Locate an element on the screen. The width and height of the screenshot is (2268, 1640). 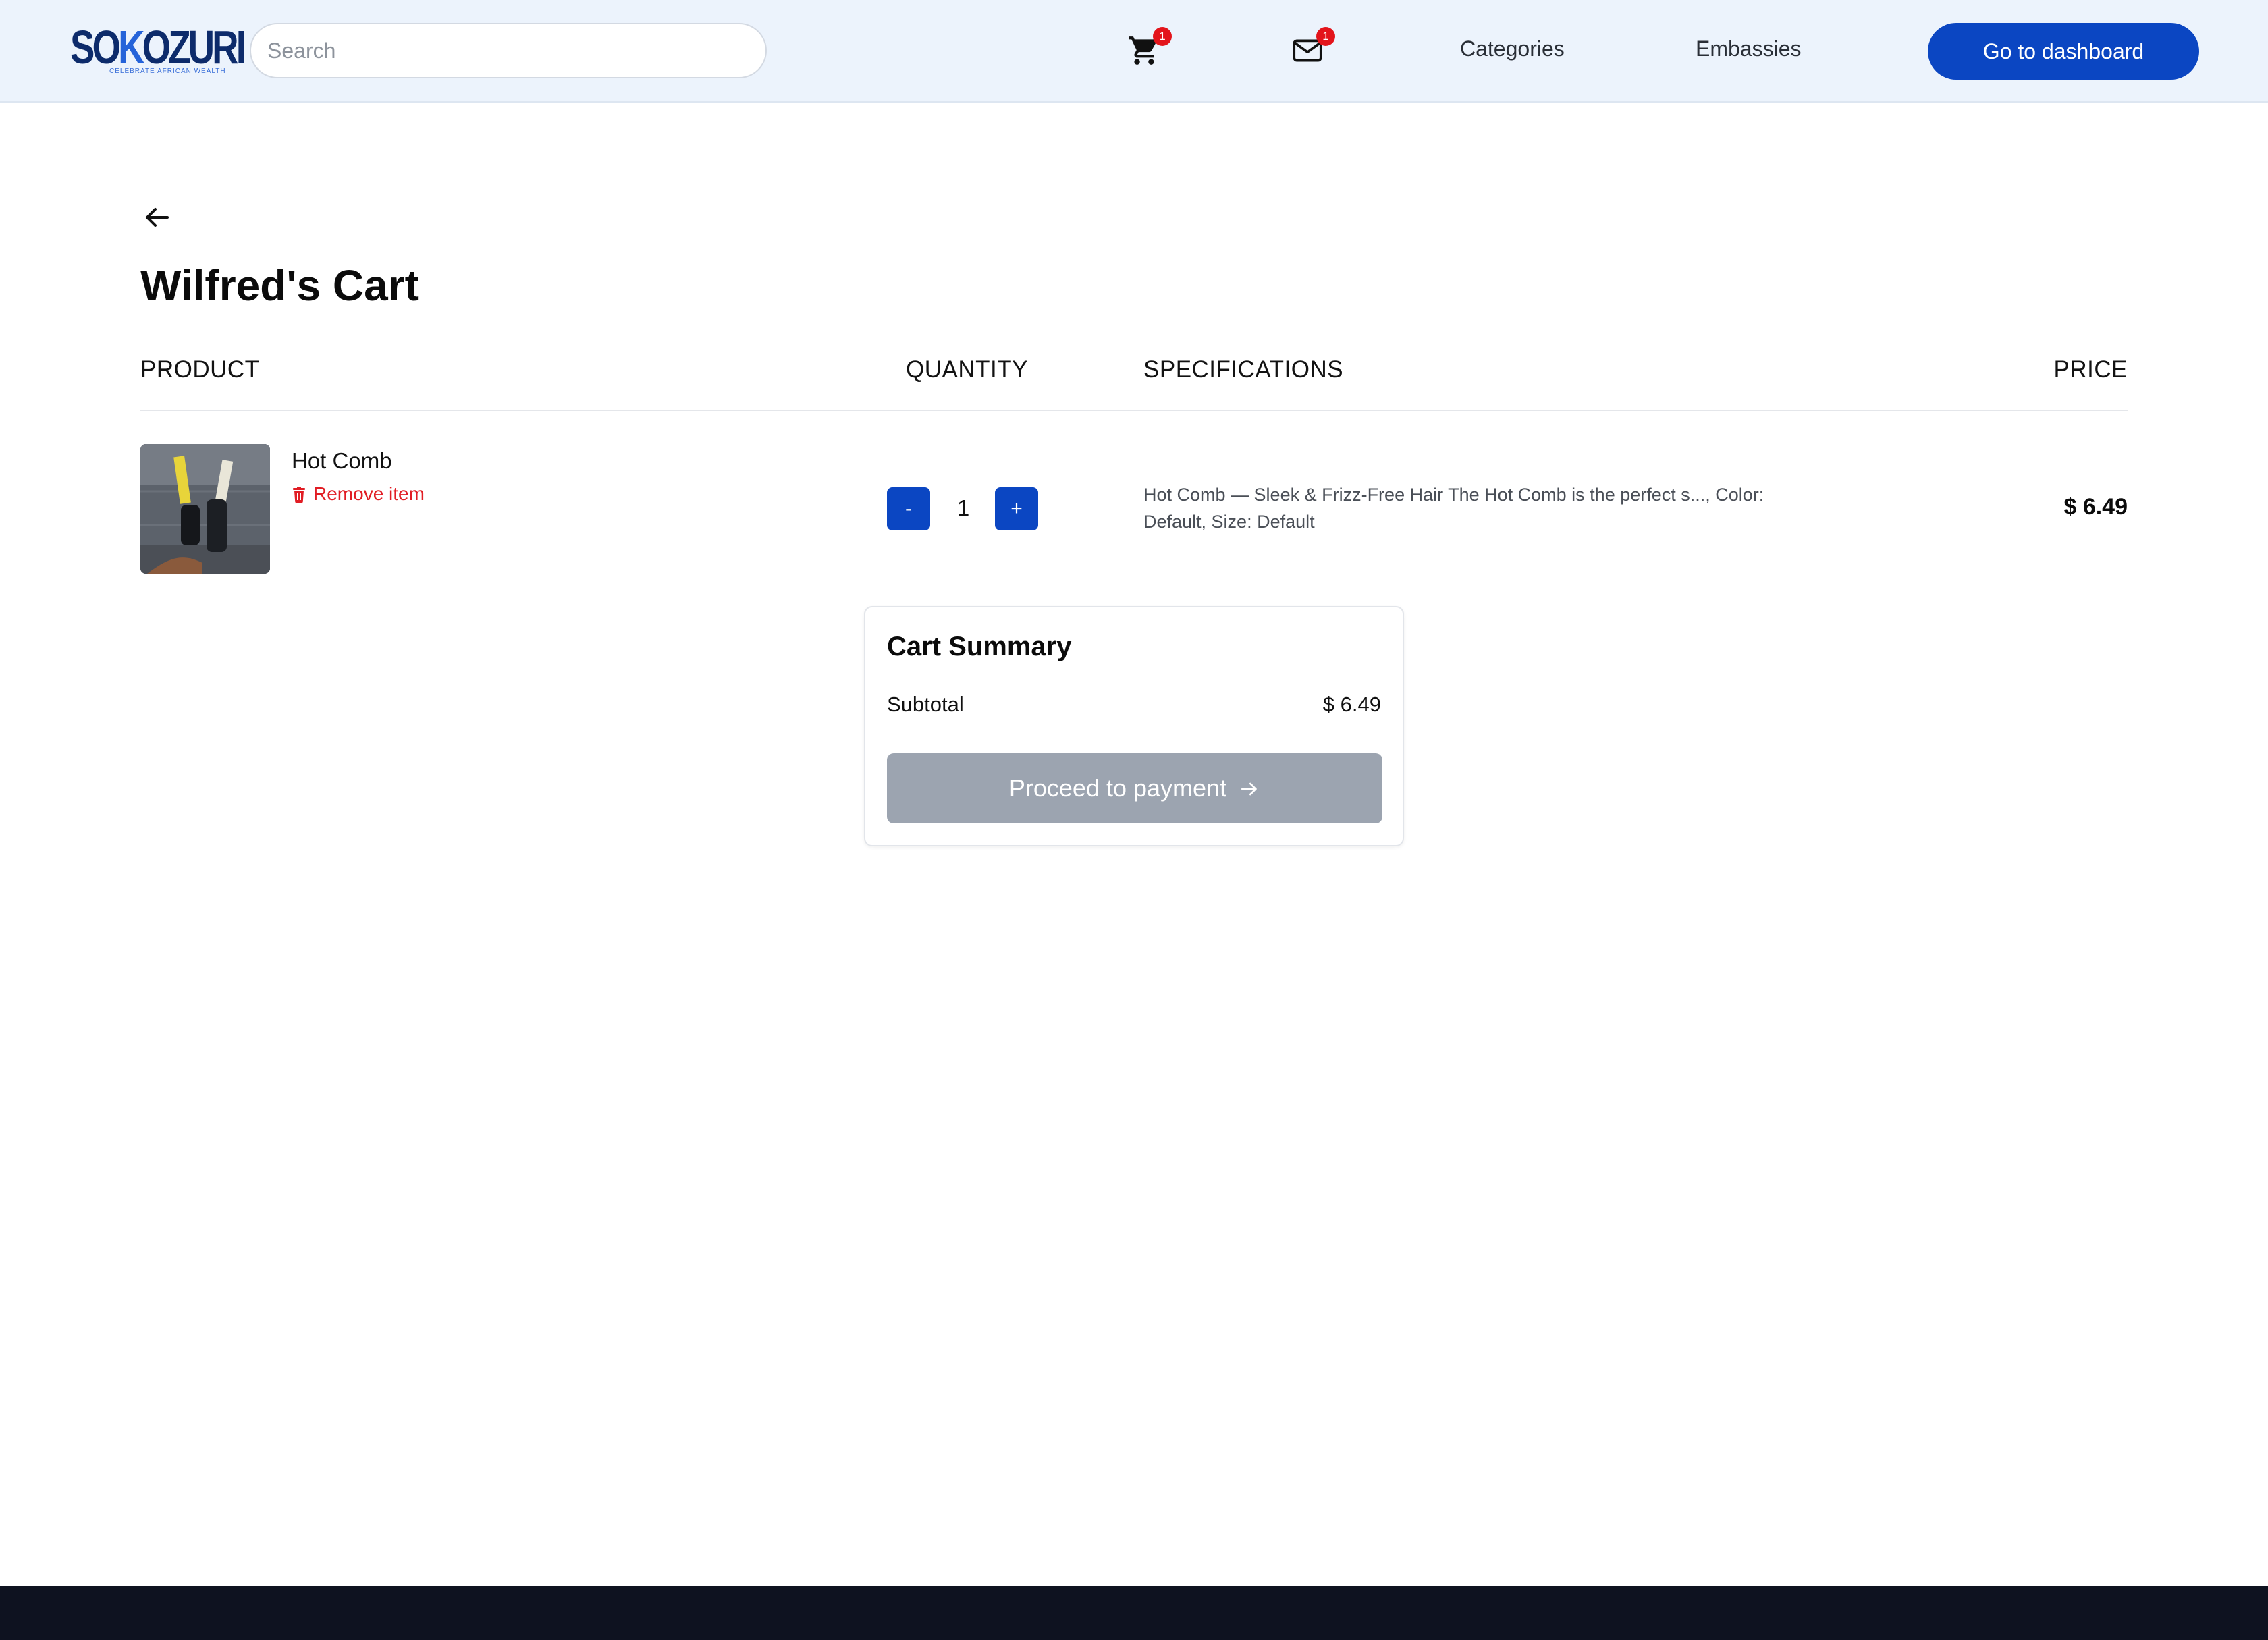
logo-wordmark: SOKOZURI is located at coordinates (158, 47).